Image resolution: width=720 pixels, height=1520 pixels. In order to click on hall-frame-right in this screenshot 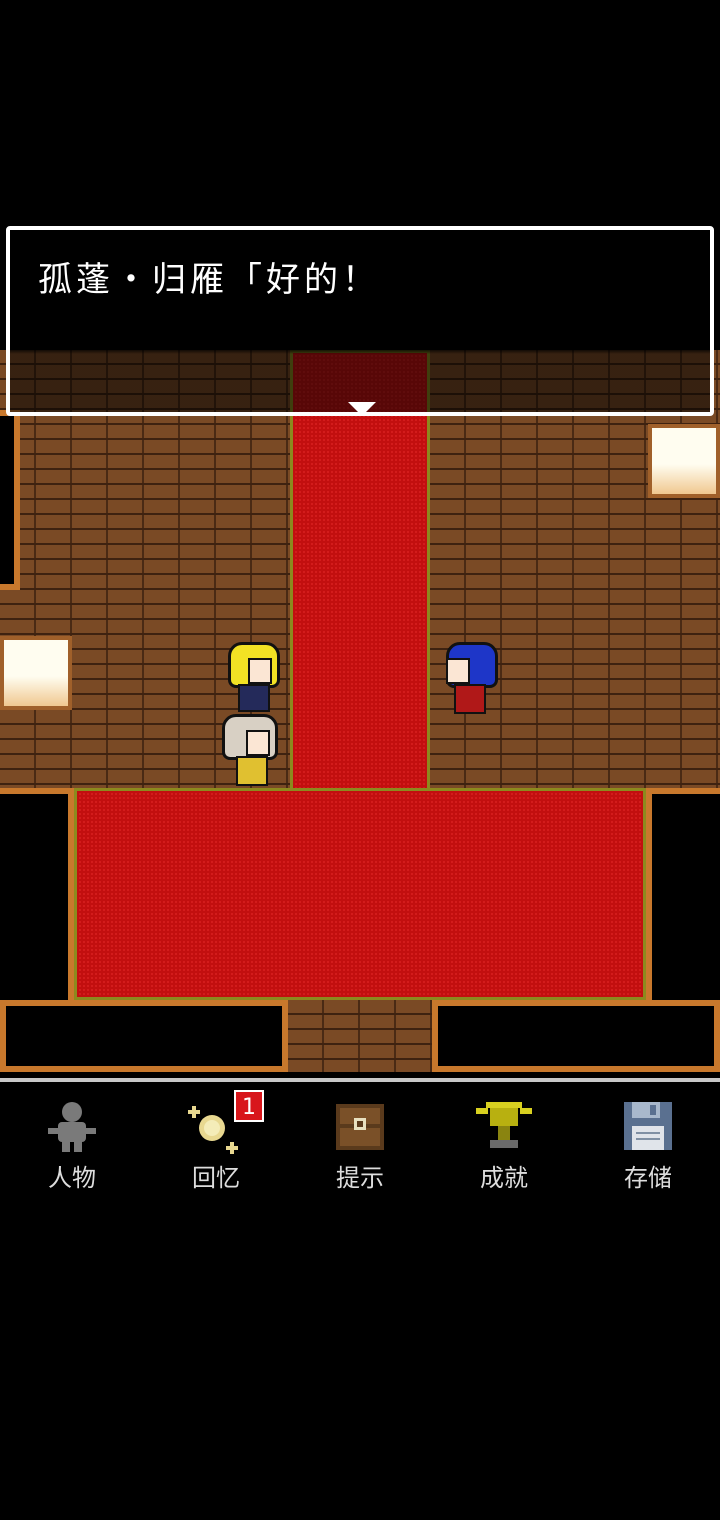, I will do `click(683, 903)`.